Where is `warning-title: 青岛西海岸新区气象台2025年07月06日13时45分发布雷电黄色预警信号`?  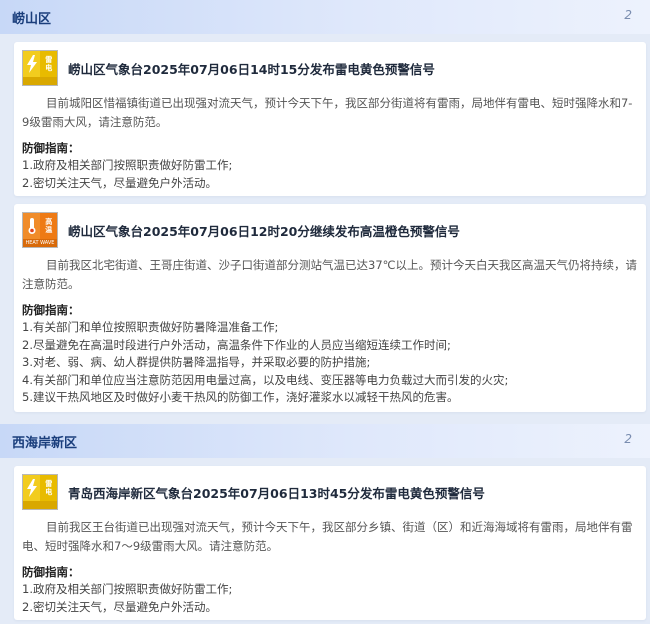
warning-title: 青岛西海岸新区气象台2025年07月06日13时45分发布雷电黄色预警信号 is located at coordinates (276, 492).